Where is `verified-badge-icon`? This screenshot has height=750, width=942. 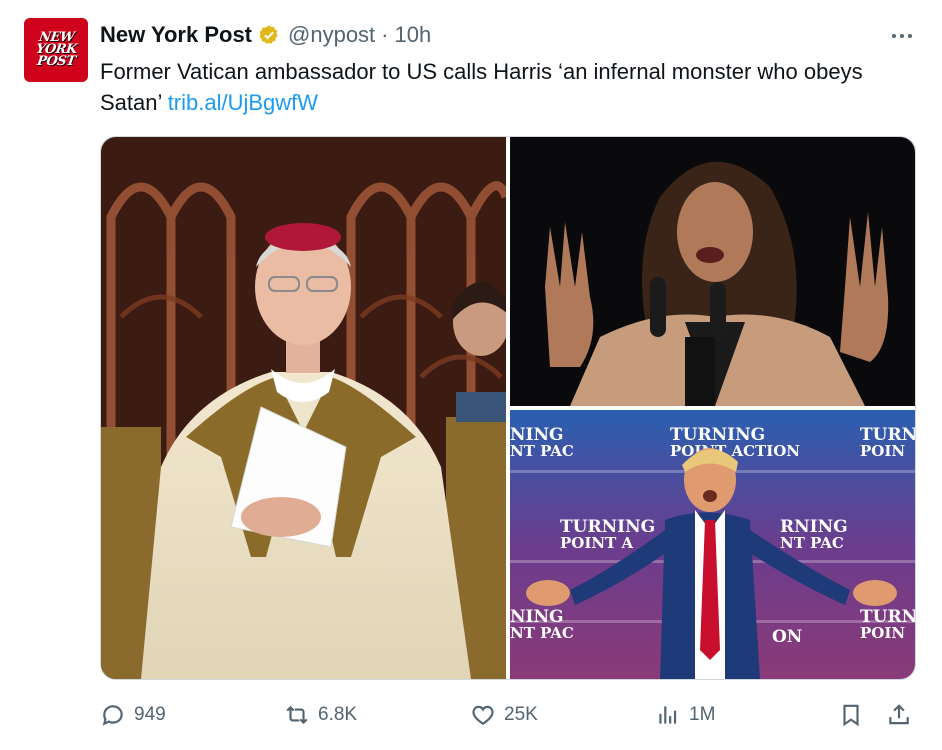
verified-badge-icon is located at coordinates (269, 35).